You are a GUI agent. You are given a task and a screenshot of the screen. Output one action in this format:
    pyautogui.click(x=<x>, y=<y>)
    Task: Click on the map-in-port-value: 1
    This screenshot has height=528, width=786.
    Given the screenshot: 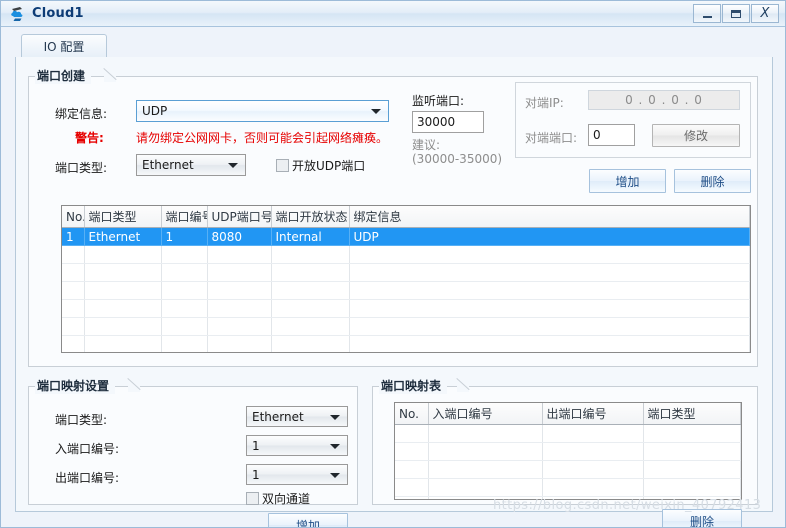 What is the action you would take?
    pyautogui.click(x=256, y=445)
    